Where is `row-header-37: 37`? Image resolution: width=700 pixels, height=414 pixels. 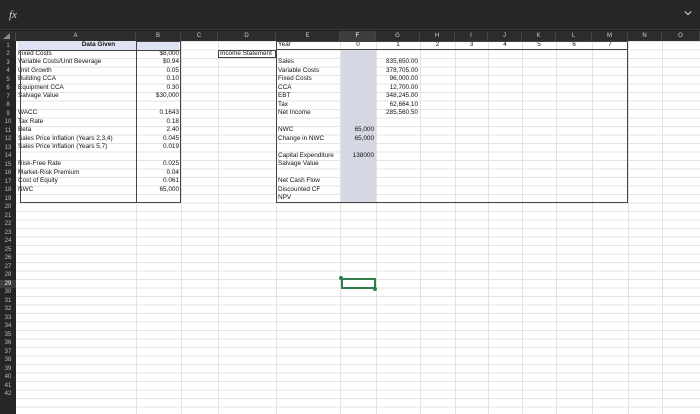
row-header-37: 37 is located at coordinates (8, 352).